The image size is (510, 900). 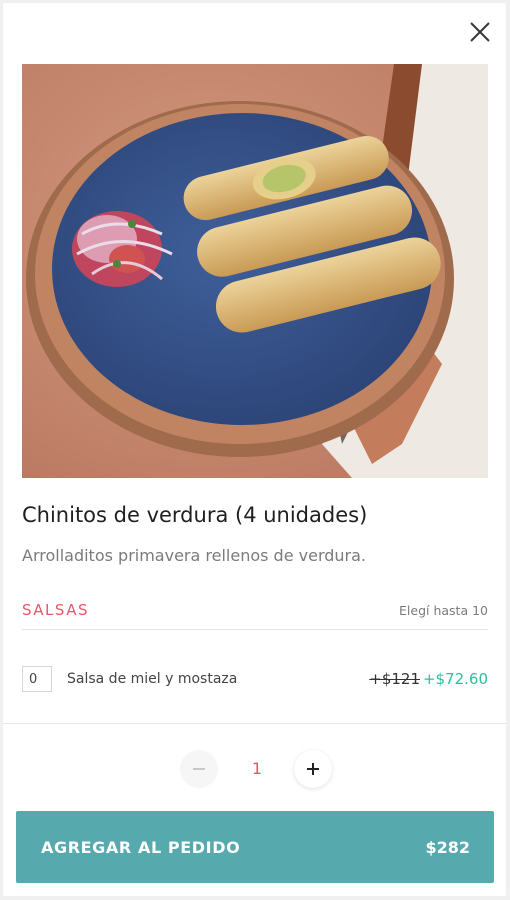 I want to click on quantity-stepper: 1, so click(x=258, y=769).